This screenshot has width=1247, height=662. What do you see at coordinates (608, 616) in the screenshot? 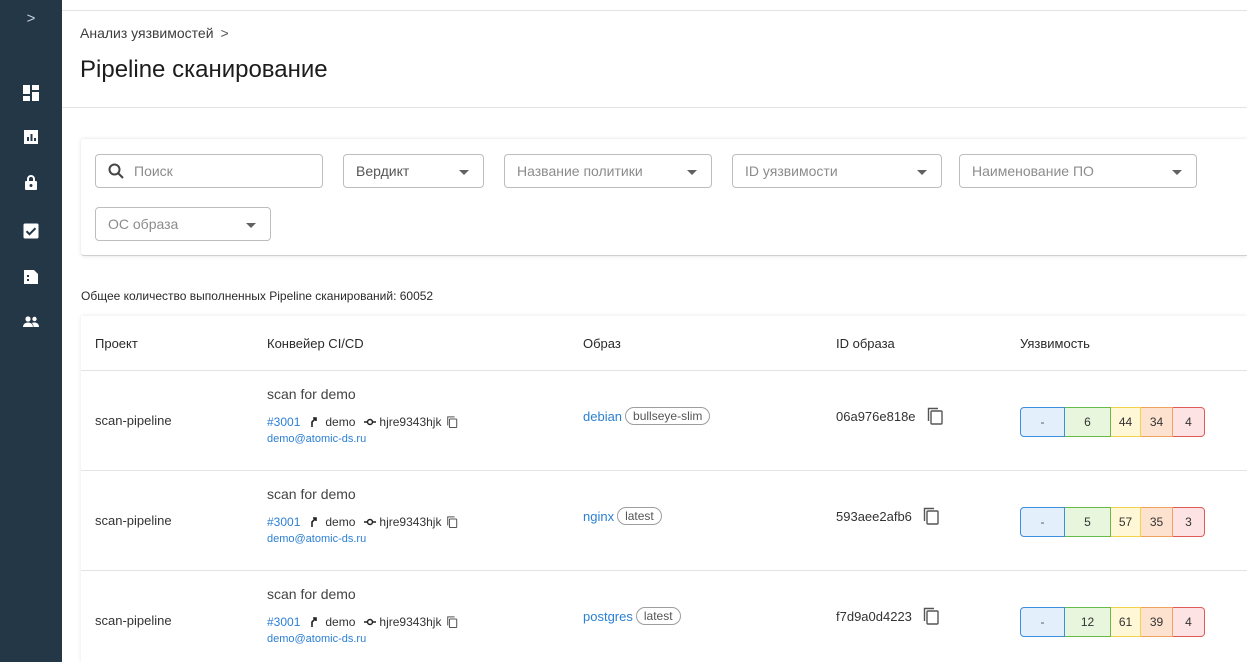
I see `image-link: postgres` at bounding box center [608, 616].